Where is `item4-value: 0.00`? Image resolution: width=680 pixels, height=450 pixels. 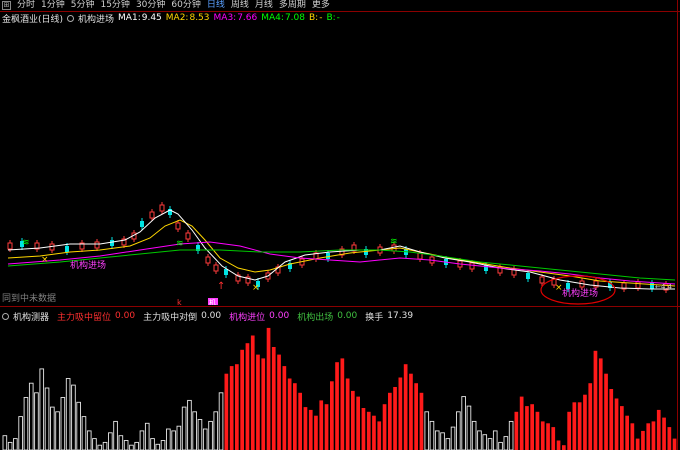 item4-value: 0.00 is located at coordinates (347, 316).